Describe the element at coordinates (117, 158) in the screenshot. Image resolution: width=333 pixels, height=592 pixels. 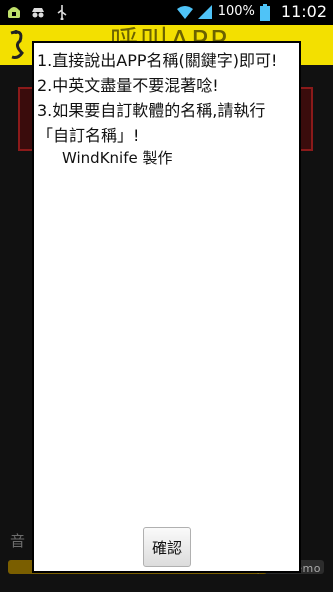
I see `author-credit: WindKnife 製作` at that location.